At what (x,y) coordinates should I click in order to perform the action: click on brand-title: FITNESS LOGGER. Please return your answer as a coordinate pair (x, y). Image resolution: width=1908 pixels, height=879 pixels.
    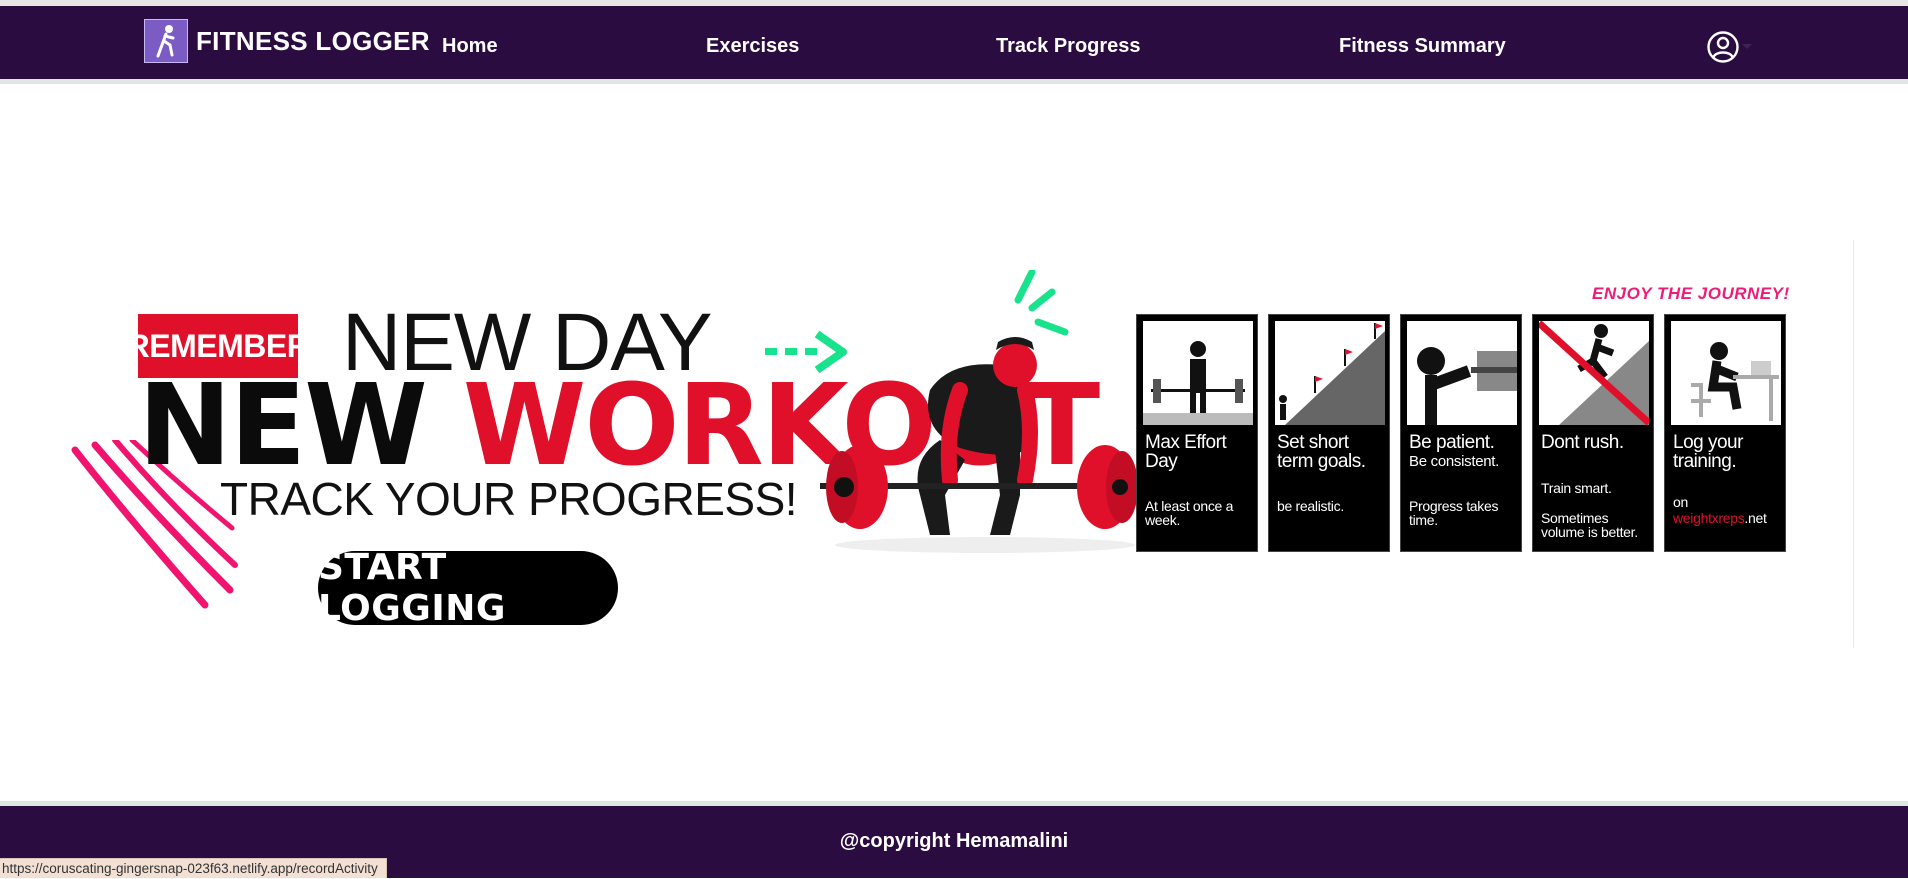
    Looking at the image, I should click on (313, 40).